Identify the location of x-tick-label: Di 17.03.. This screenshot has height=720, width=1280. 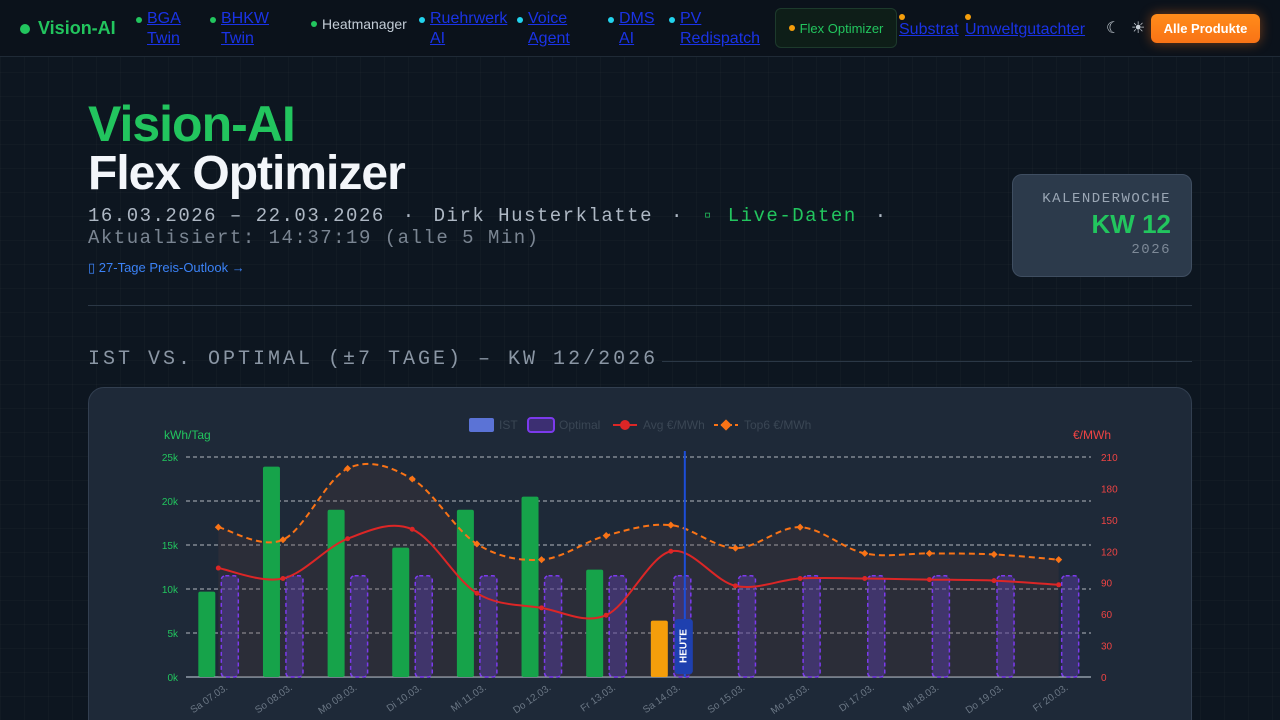
(856, 698).